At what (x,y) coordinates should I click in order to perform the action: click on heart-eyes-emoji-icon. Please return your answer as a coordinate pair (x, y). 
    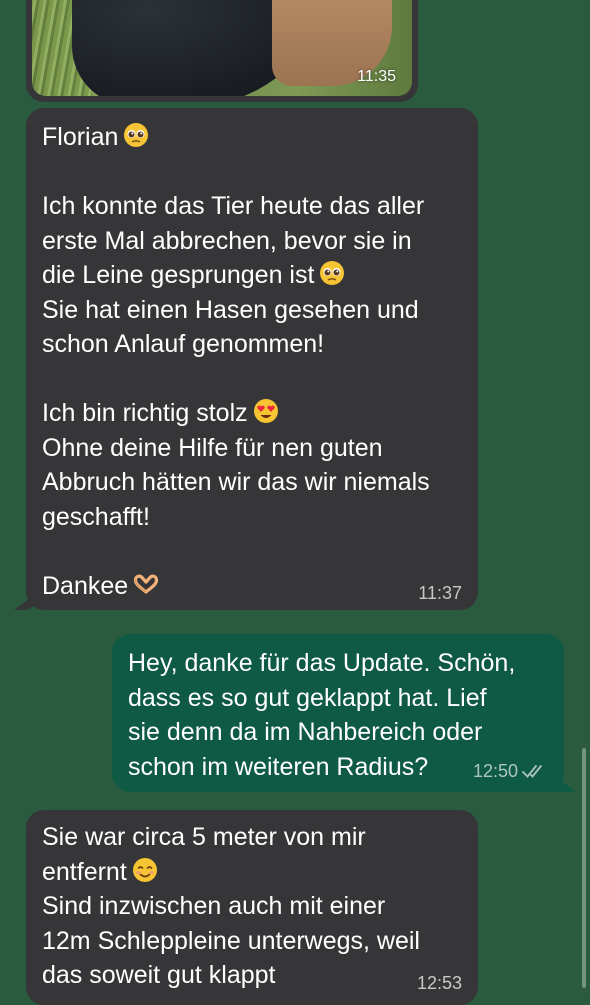
    Looking at the image, I should click on (265, 411).